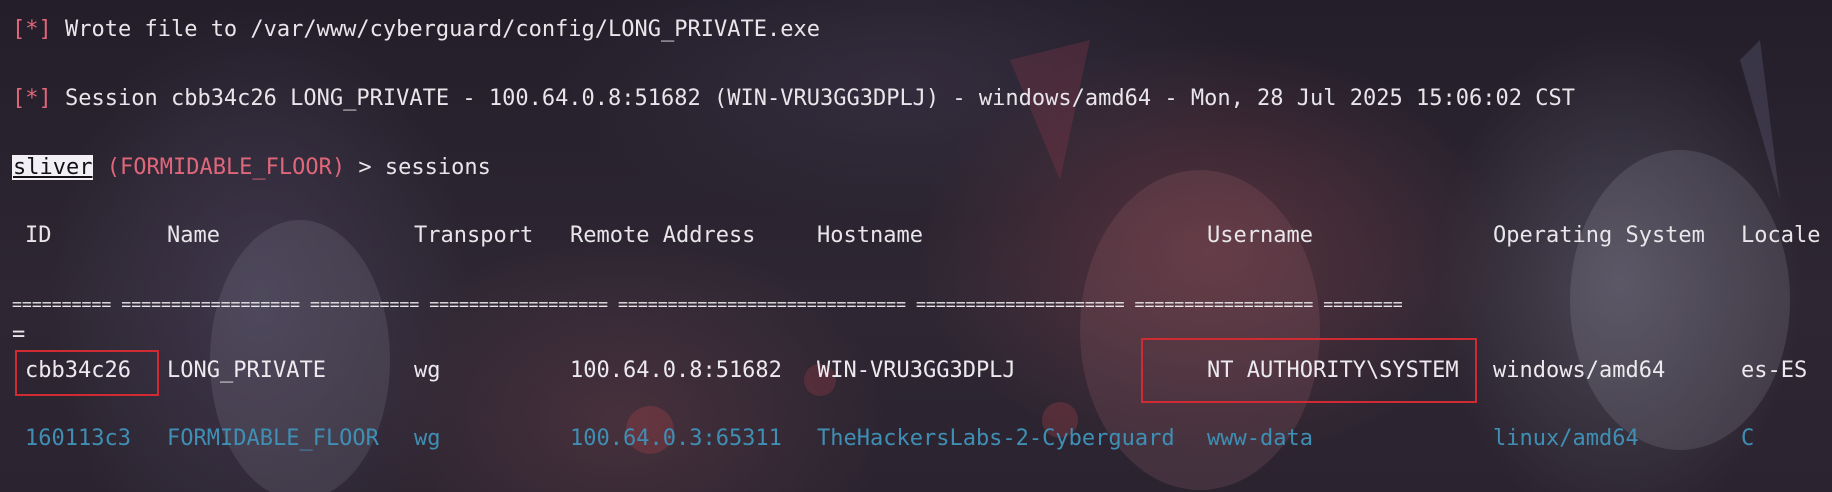 This screenshot has width=1832, height=492. What do you see at coordinates (916, 370) in the screenshot?
I see `cell-hostname: WIN-VRU3GG3DPLJ` at bounding box center [916, 370].